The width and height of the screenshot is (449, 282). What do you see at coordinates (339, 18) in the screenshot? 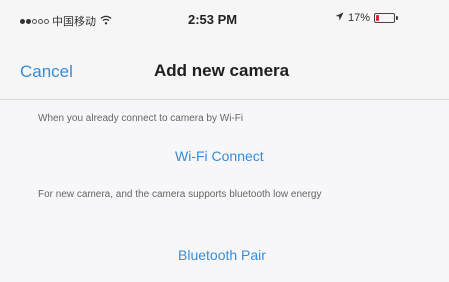
I see `location-arrow-icon` at bounding box center [339, 18].